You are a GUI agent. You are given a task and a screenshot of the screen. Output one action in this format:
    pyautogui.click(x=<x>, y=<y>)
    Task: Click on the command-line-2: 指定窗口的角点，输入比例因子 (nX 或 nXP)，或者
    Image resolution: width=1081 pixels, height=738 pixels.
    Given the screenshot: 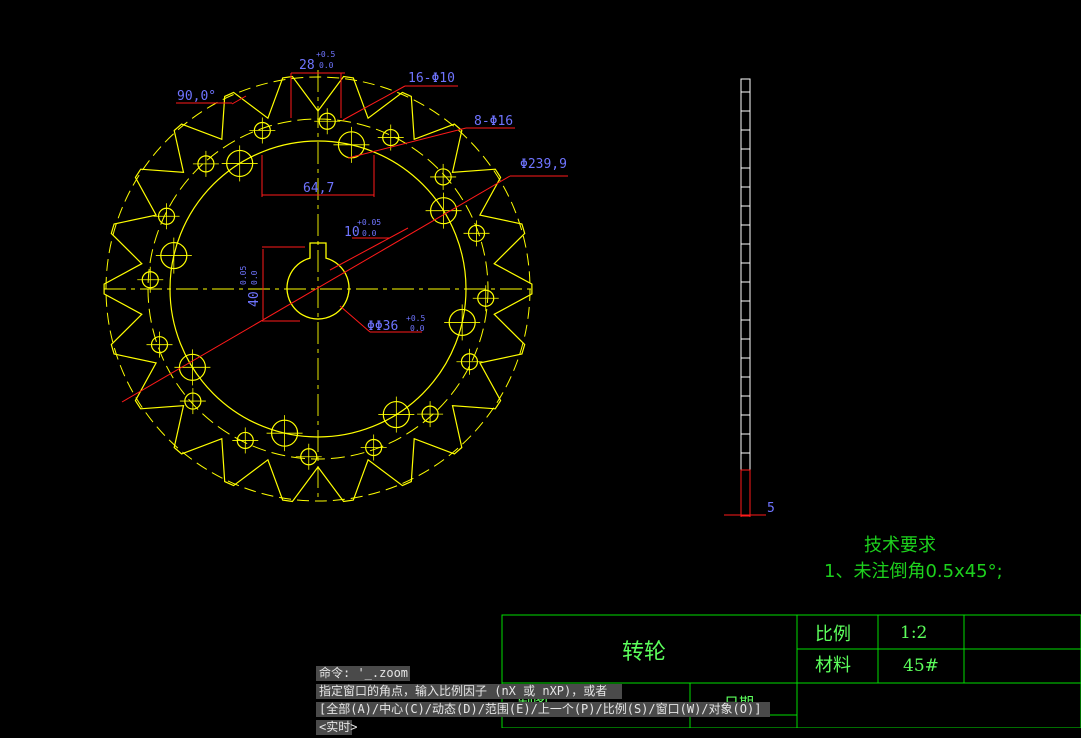 What is the action you would take?
    pyautogui.click(x=469, y=691)
    